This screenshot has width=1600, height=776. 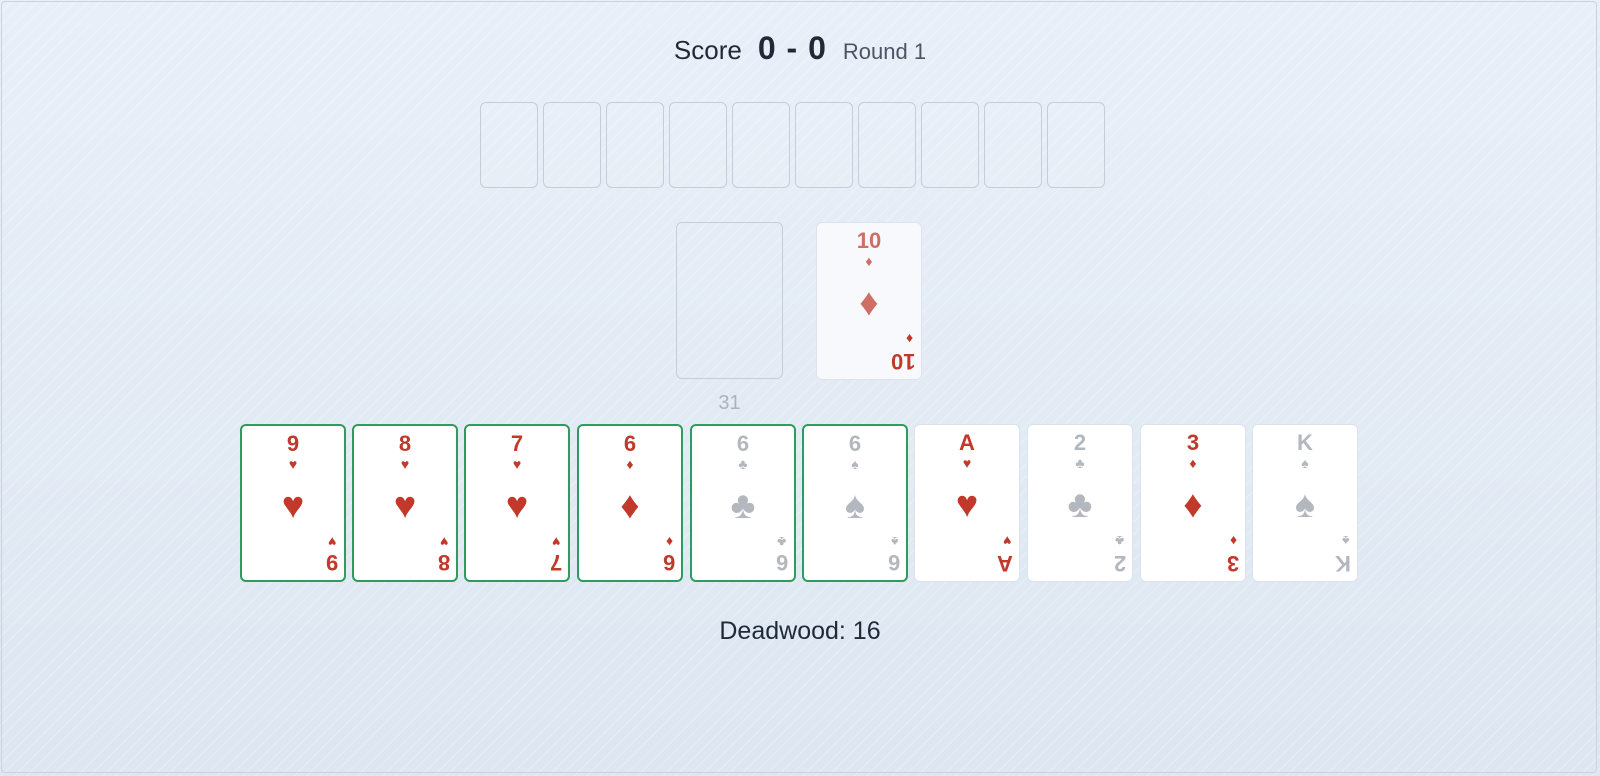 I want to click on discard-pile-card: 10 ♦ ♦ ♦ 10, so click(x=869, y=301).